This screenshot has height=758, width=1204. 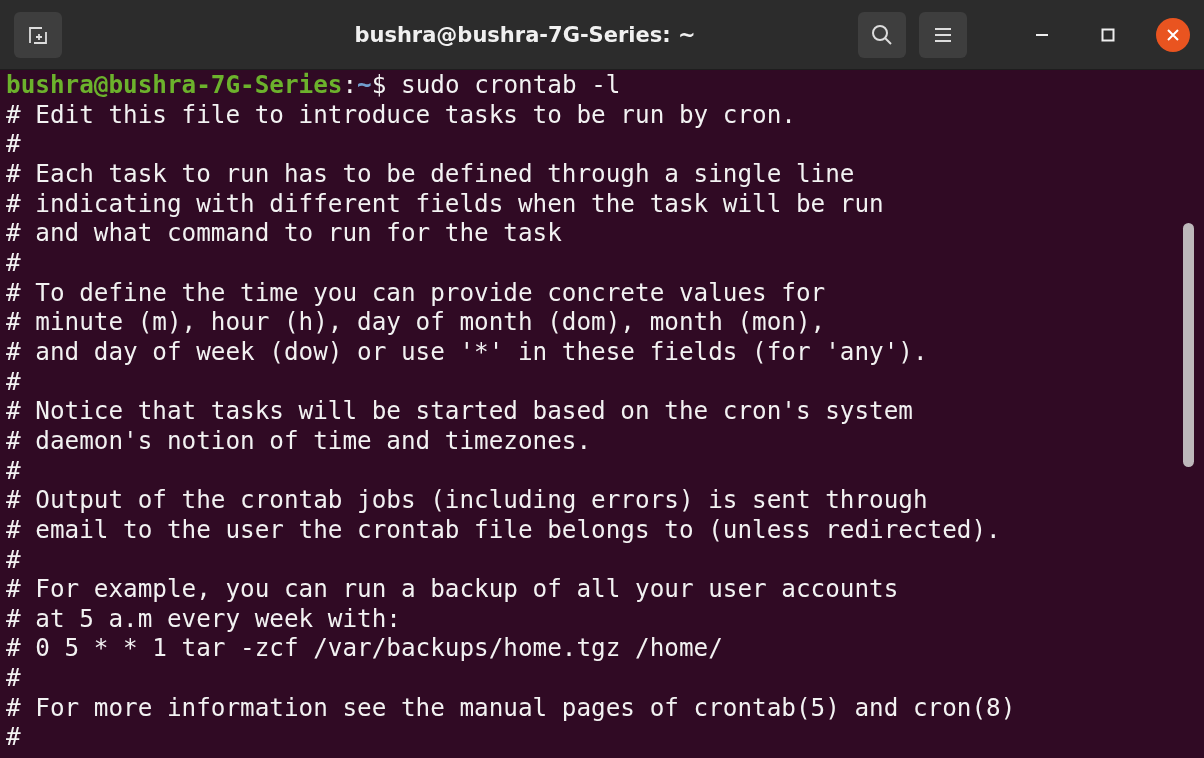 I want to click on scrollbar-thumb, so click(x=1188, y=345).